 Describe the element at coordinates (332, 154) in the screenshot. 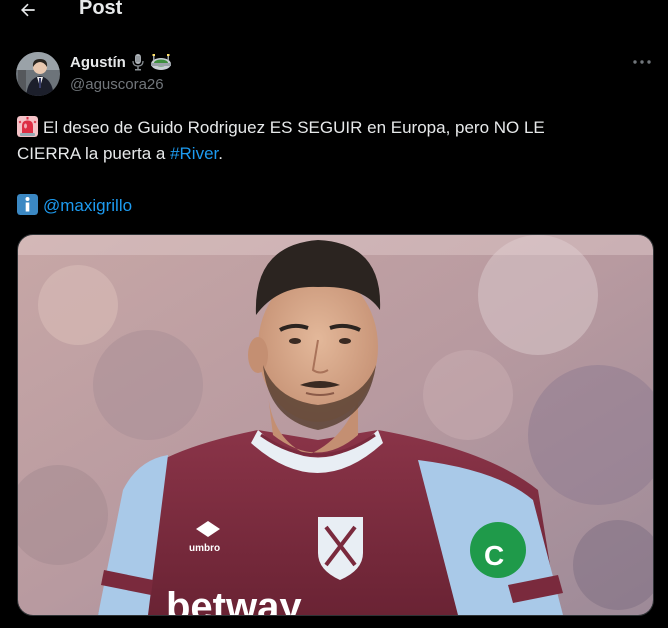

I see `tweet-line-2: CIERRA la puerta a #River.` at that location.